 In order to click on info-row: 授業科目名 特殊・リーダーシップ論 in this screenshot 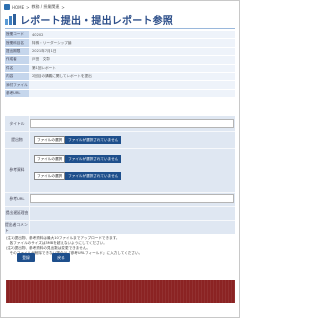, I will do `click(120, 43)`.